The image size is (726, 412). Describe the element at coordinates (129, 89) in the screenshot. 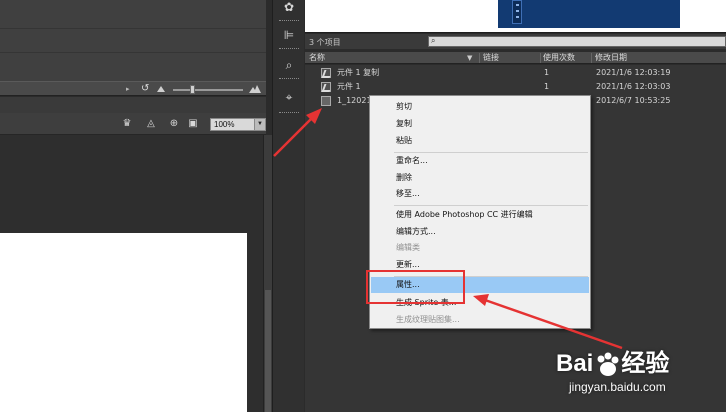

I see `scroll-right-icon: ▸` at that location.